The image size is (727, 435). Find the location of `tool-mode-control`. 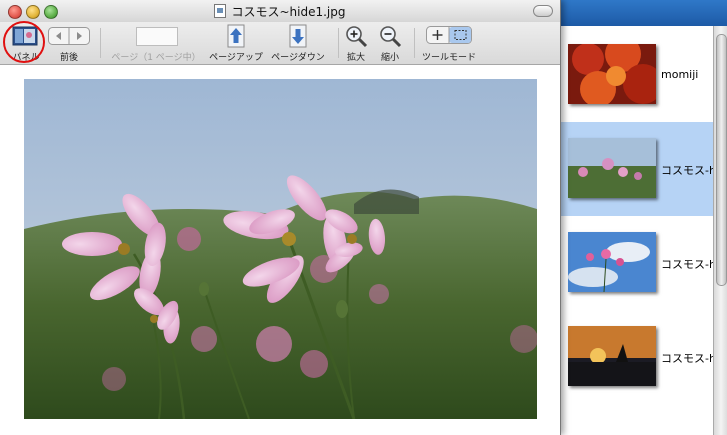

tool-mode-control is located at coordinates (449, 35).